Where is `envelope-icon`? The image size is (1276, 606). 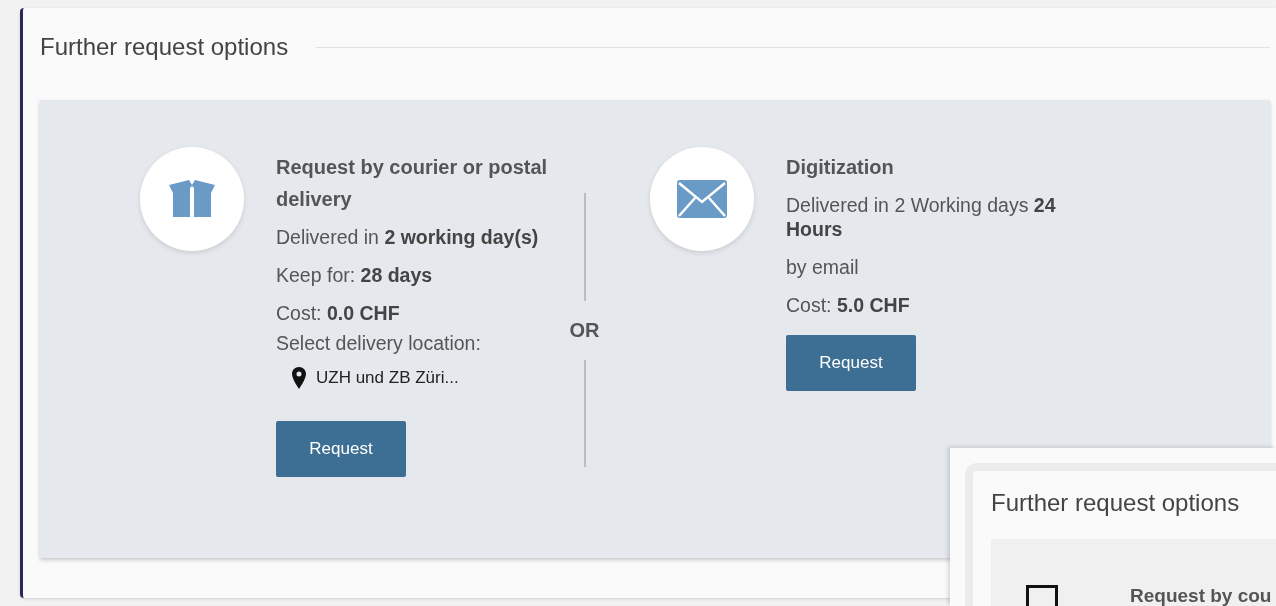
envelope-icon is located at coordinates (702, 199).